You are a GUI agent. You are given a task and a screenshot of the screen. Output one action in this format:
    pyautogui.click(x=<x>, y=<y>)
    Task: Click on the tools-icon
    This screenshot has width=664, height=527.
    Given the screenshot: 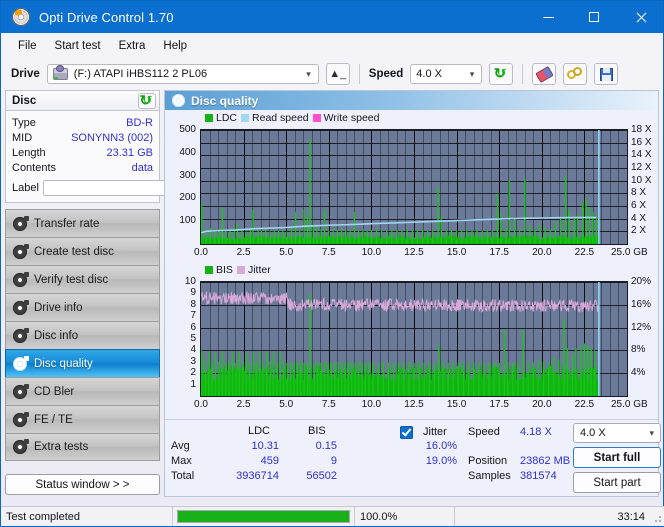 What is the action you would take?
    pyautogui.click(x=575, y=74)
    